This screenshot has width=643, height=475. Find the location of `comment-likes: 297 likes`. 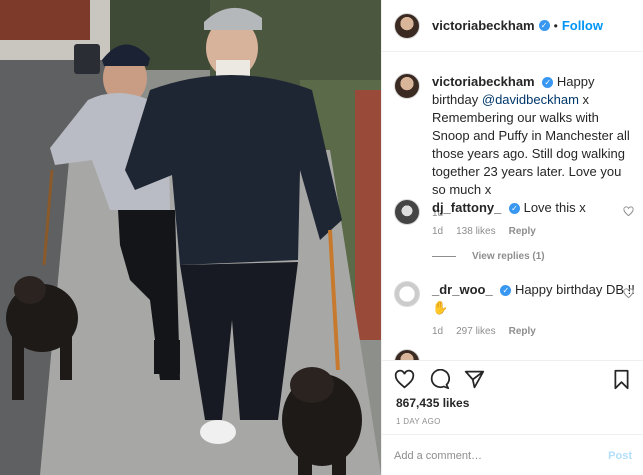

comment-likes: 297 likes is located at coordinates (475, 332).